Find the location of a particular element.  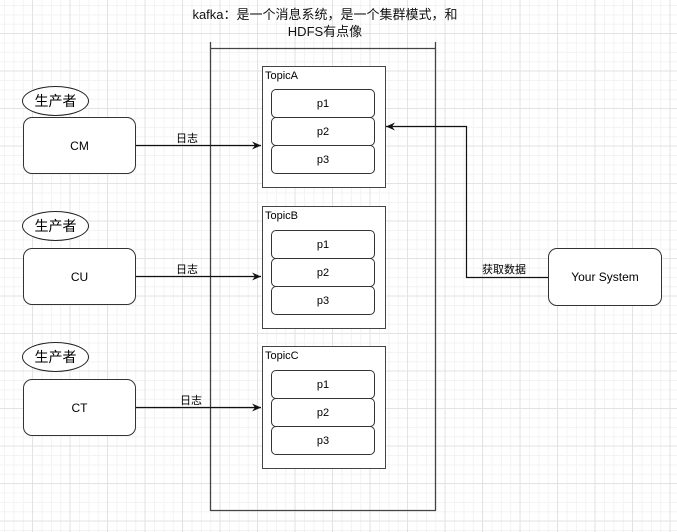

producer-cu-node: CU is located at coordinates (79, 276).